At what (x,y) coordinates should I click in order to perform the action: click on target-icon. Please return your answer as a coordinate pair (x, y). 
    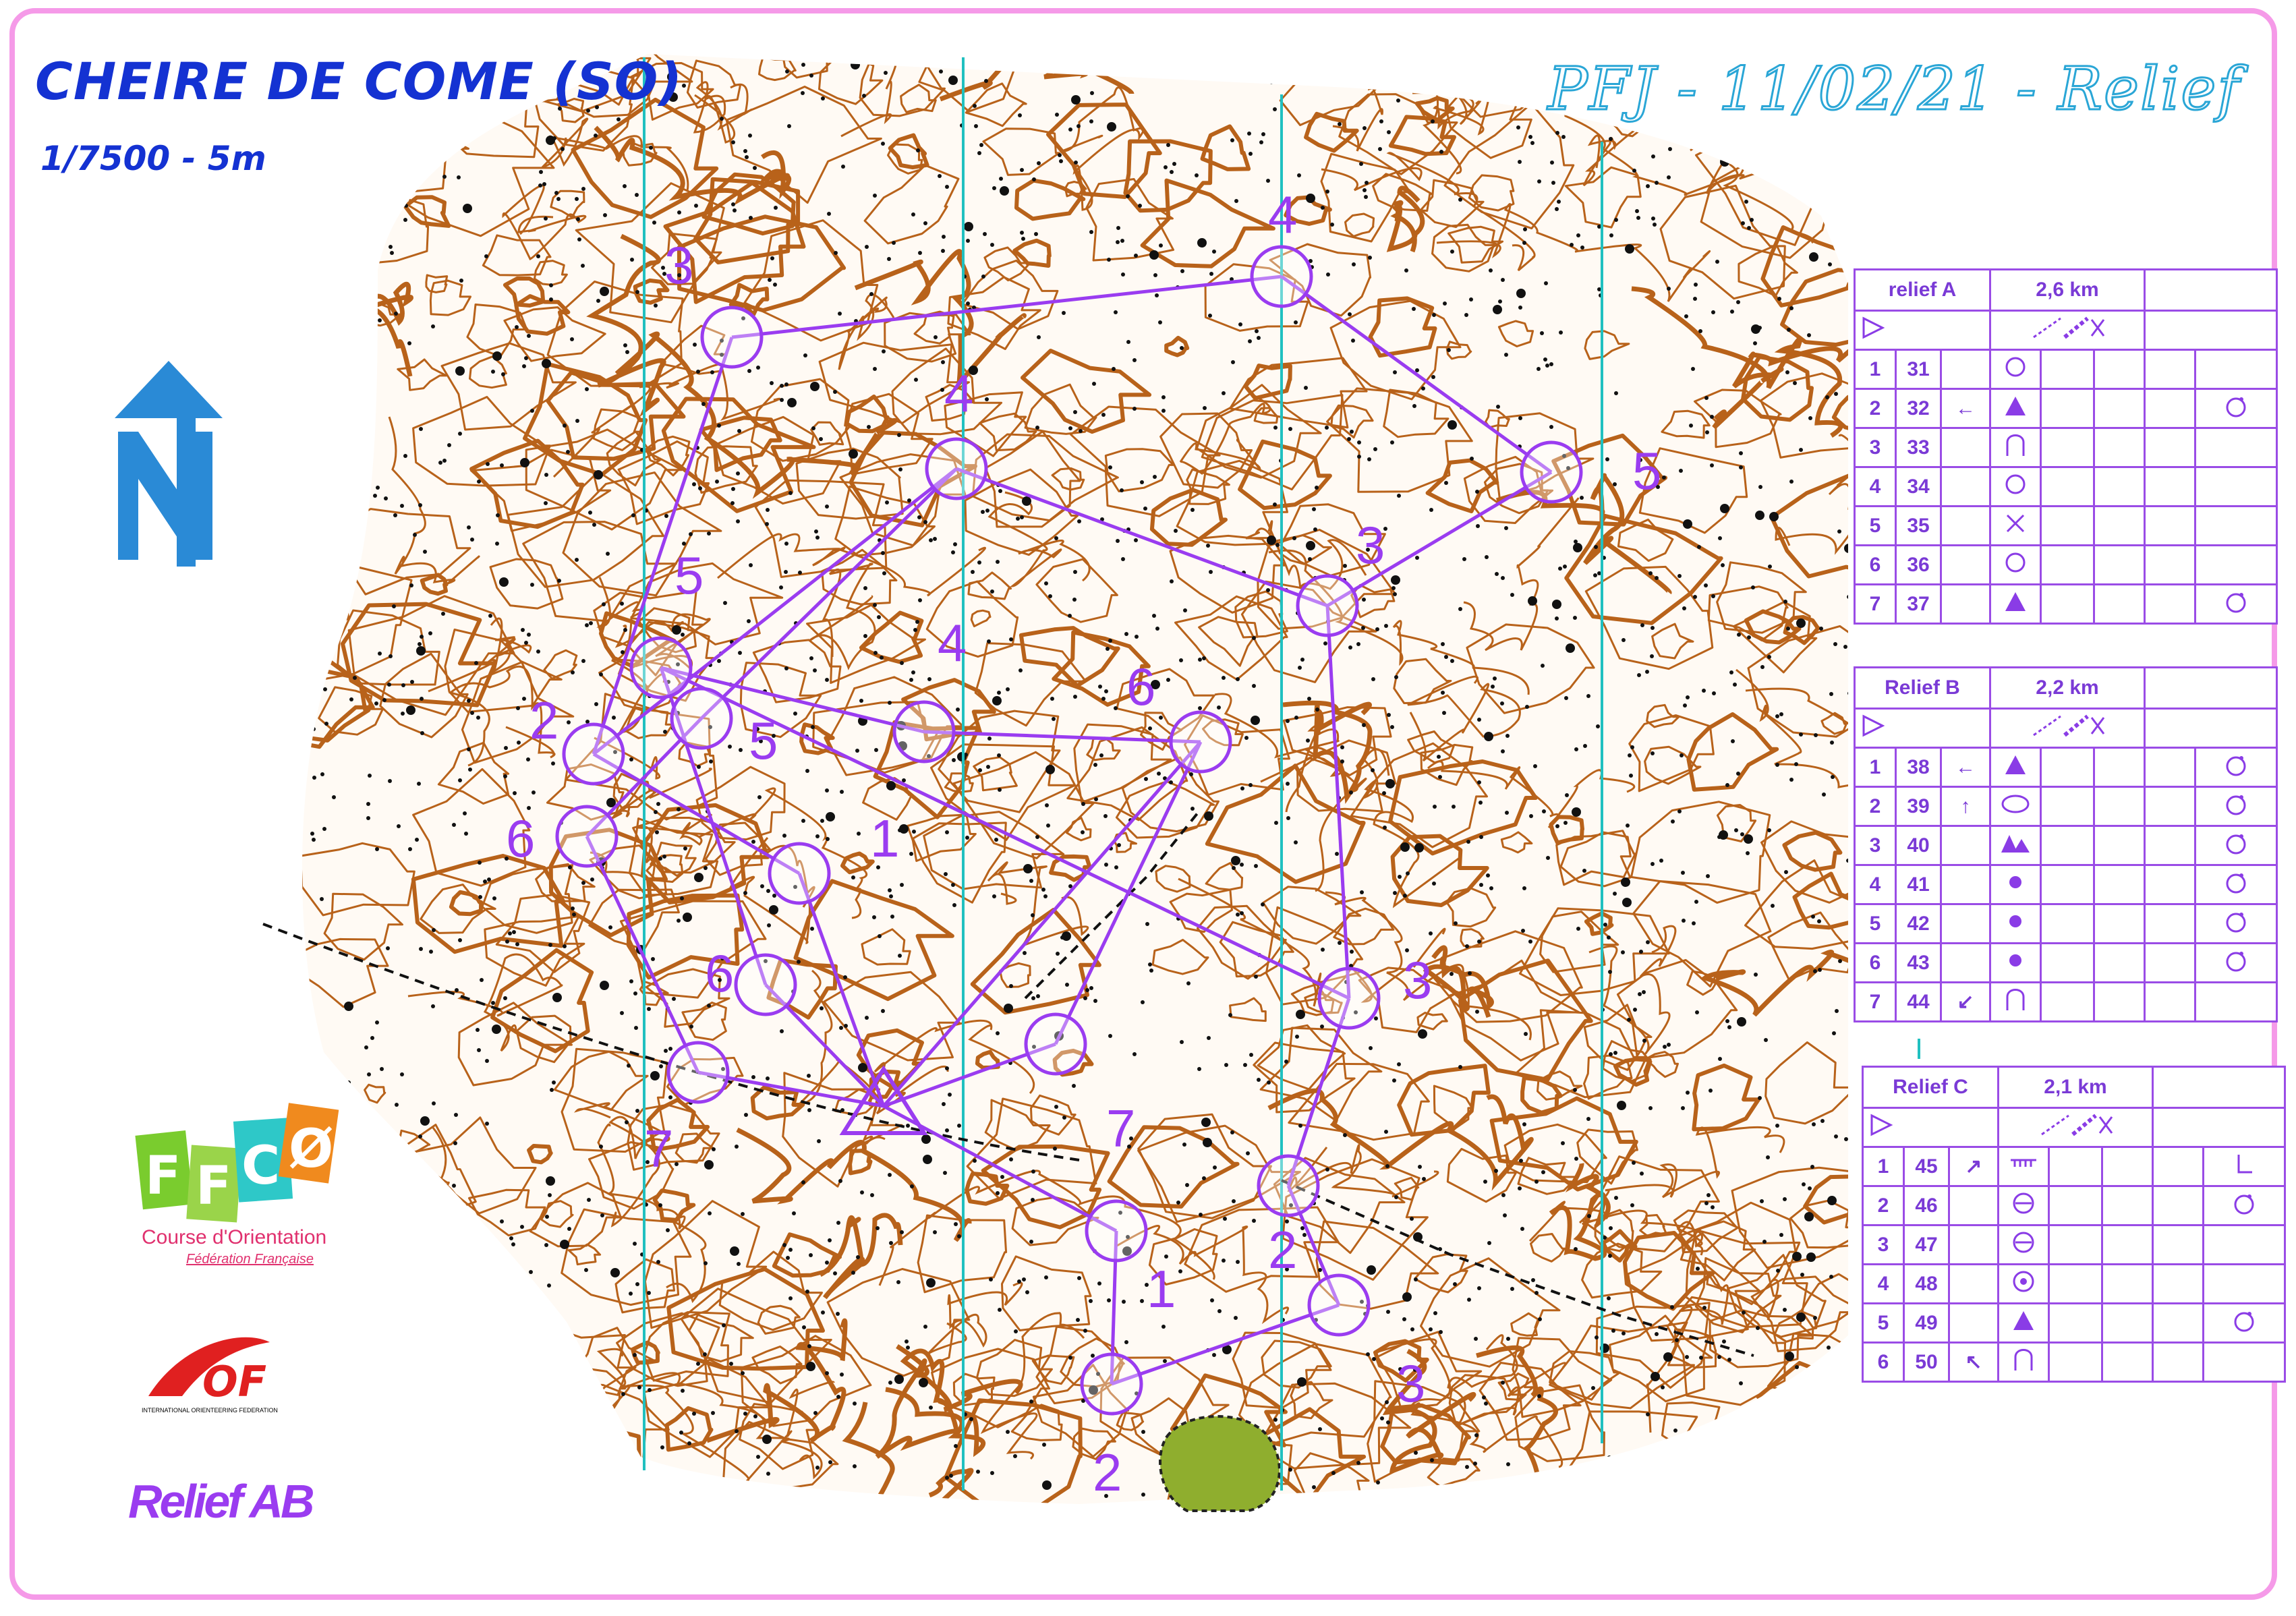
    Looking at the image, I should click on (2023, 1283).